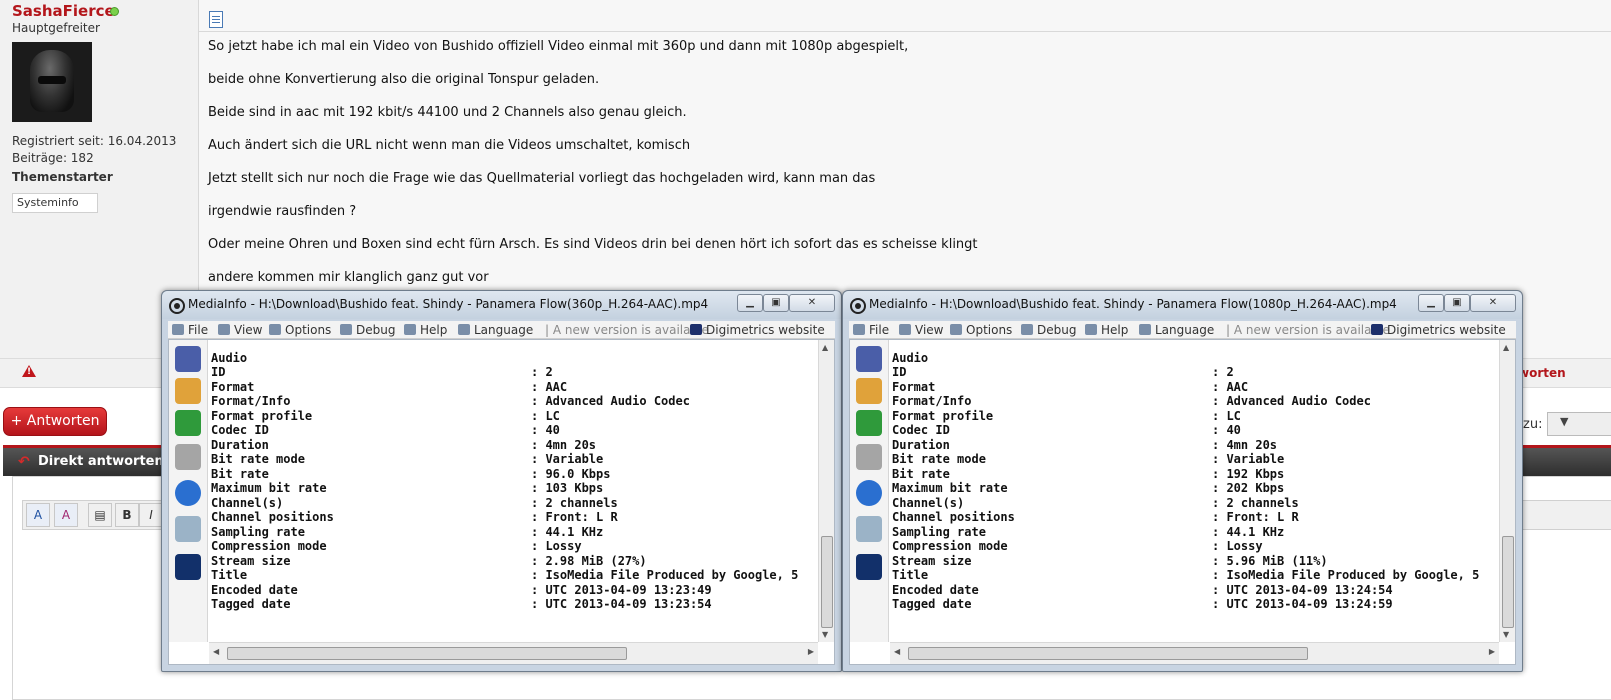 The image size is (1611, 700). I want to click on post-count: Beiträge: 182, so click(53, 158).